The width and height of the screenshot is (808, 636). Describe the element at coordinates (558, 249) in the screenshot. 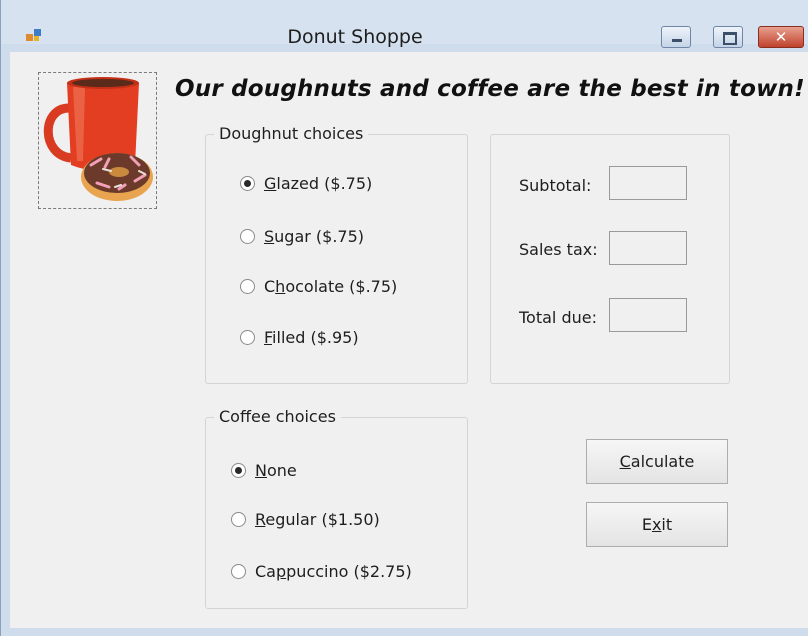

I see `sales-tax-label: Sales tax:` at that location.